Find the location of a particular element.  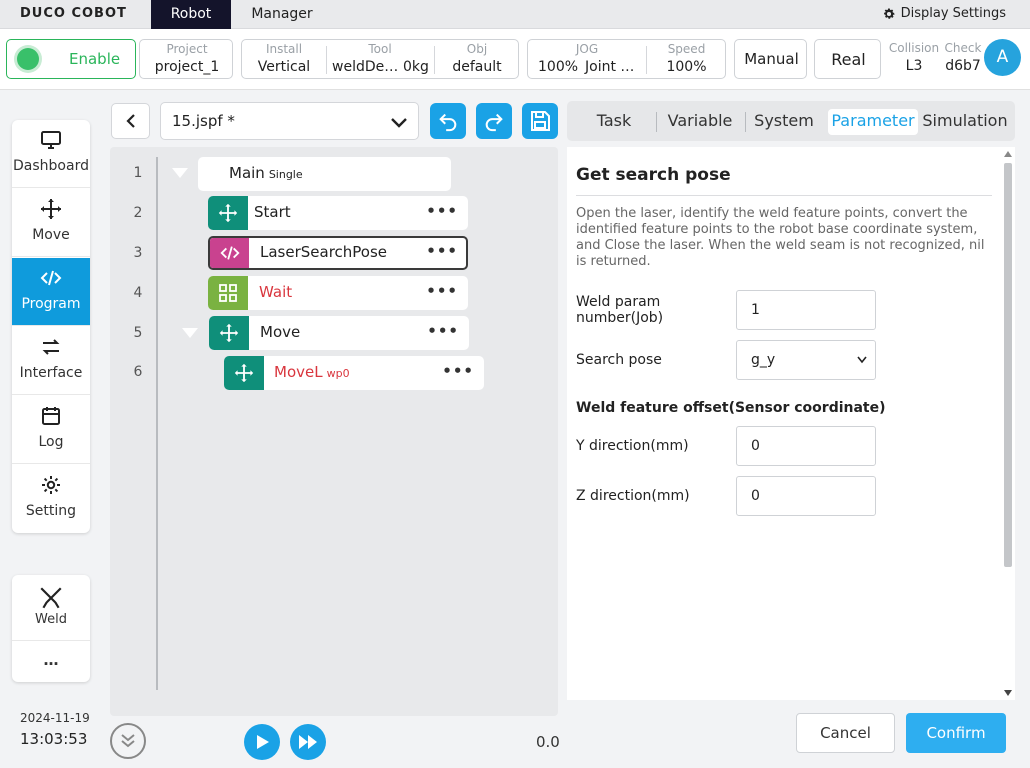

tab-simulation: Simulation is located at coordinates (965, 122).